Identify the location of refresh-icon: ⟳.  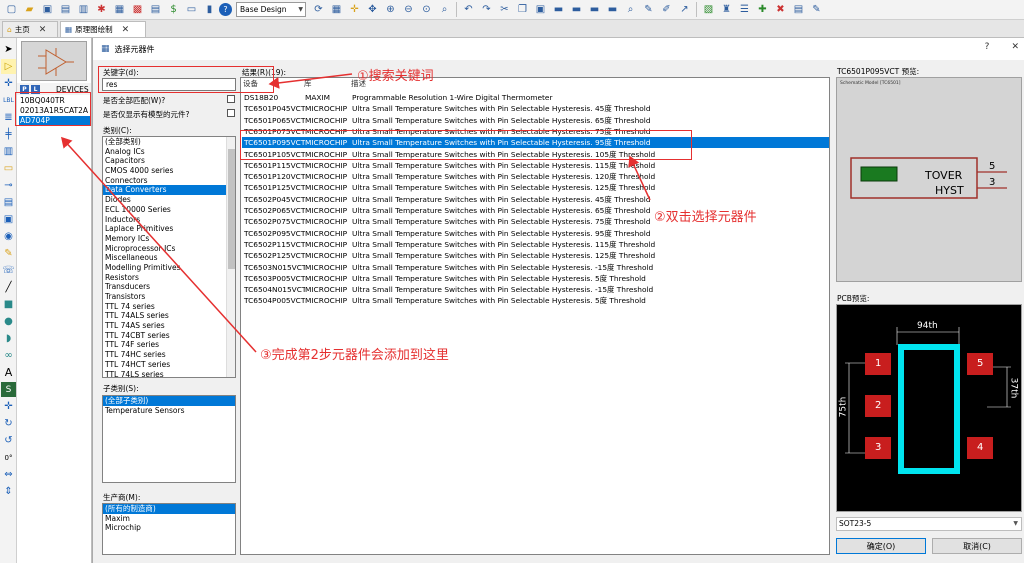
(318, 9).